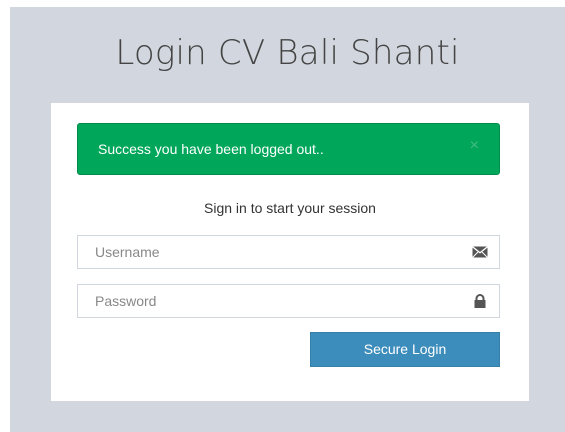 This screenshot has height=432, width=565. I want to click on password-group, so click(288, 301).